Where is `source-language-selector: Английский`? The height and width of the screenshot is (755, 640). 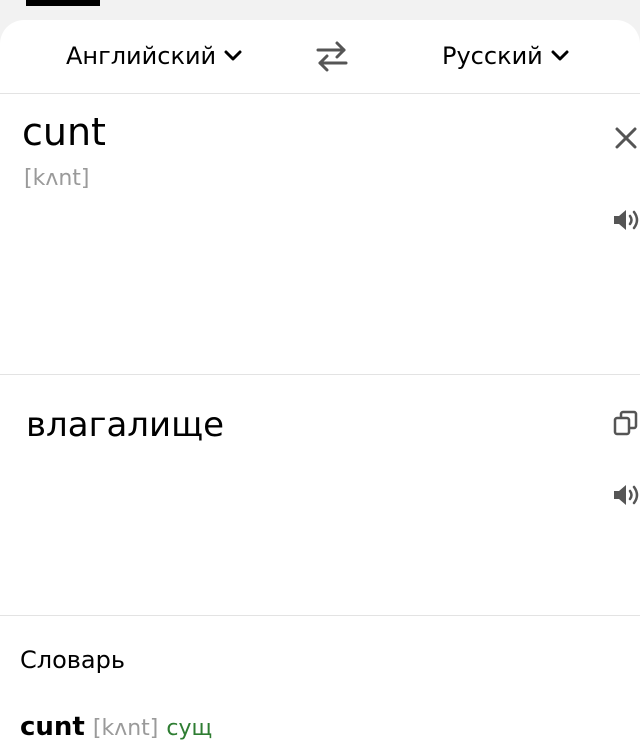
source-language-selector: Английский is located at coordinates (154, 56).